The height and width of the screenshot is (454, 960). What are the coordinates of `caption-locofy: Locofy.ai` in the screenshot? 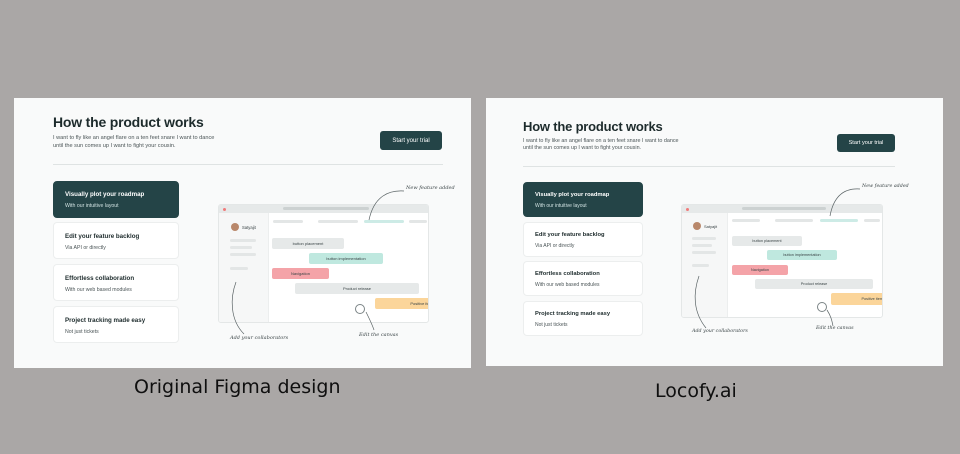 It's located at (696, 391).